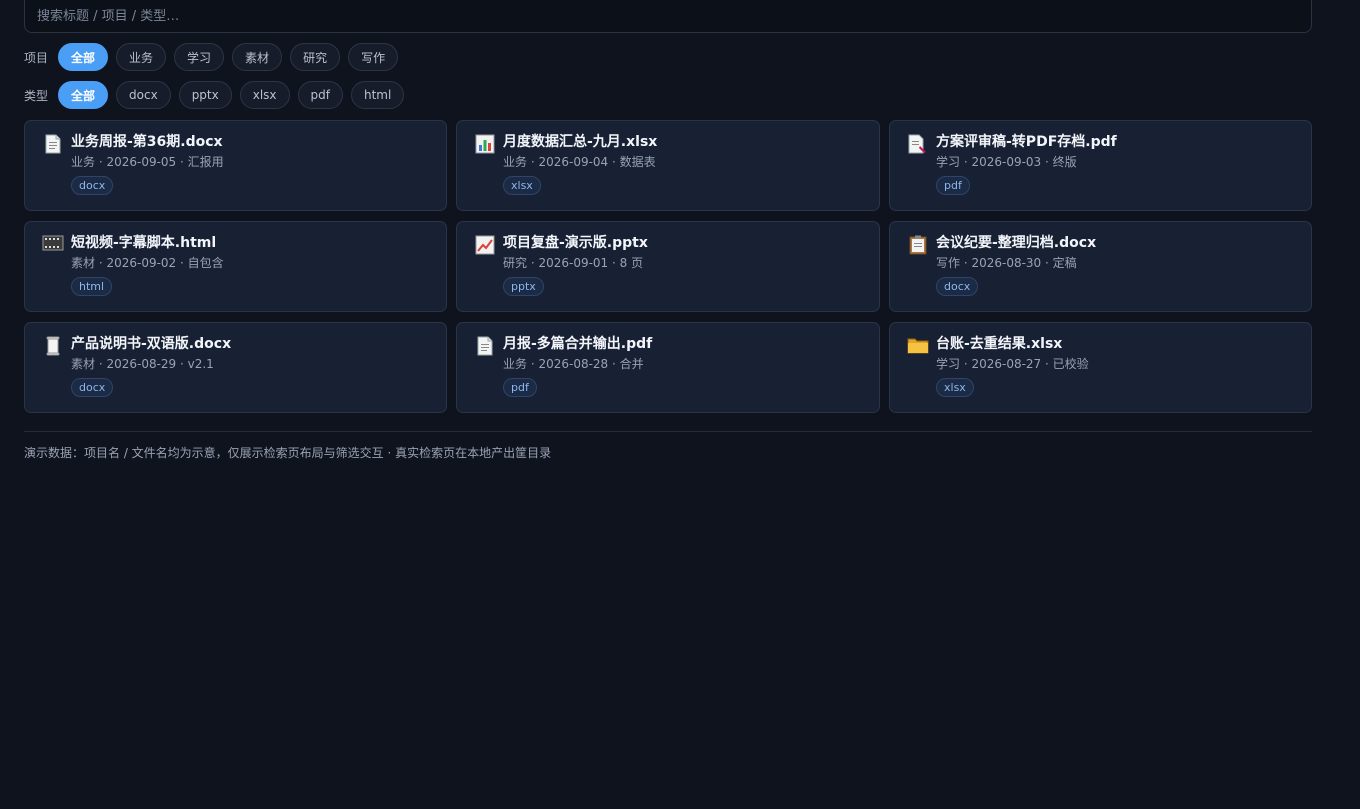 This screenshot has height=809, width=1360. I want to click on card-title: 产品说明书-双语版.docx, so click(151, 344).